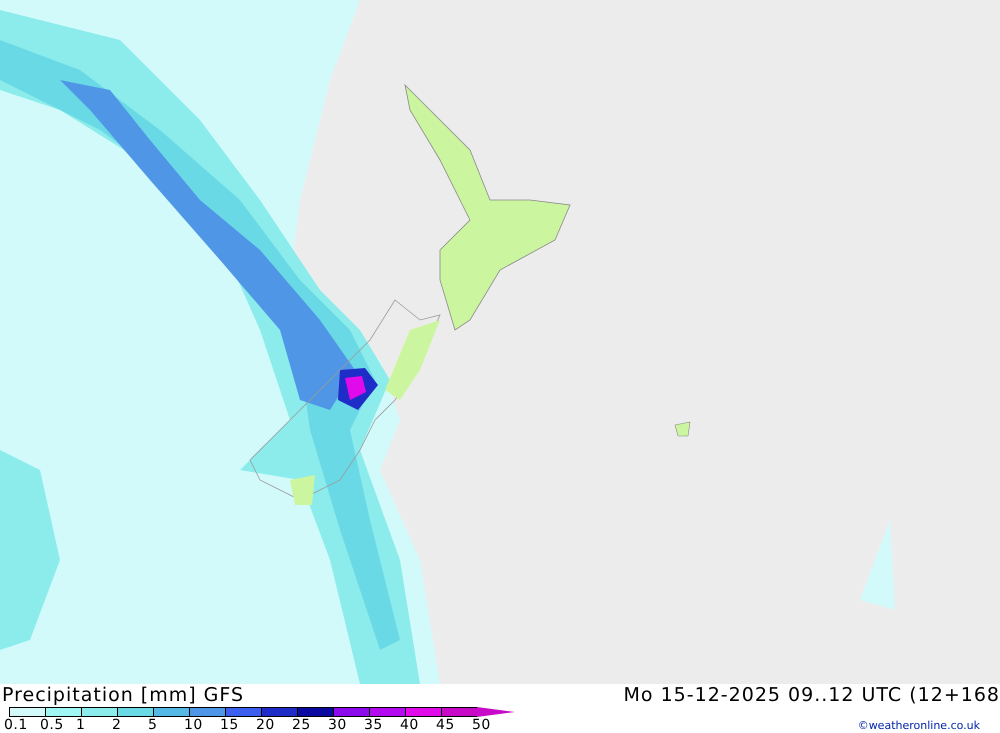 The height and width of the screenshot is (733, 1000). Describe the element at coordinates (302, 725) in the screenshot. I see `legend-label: 25` at that location.